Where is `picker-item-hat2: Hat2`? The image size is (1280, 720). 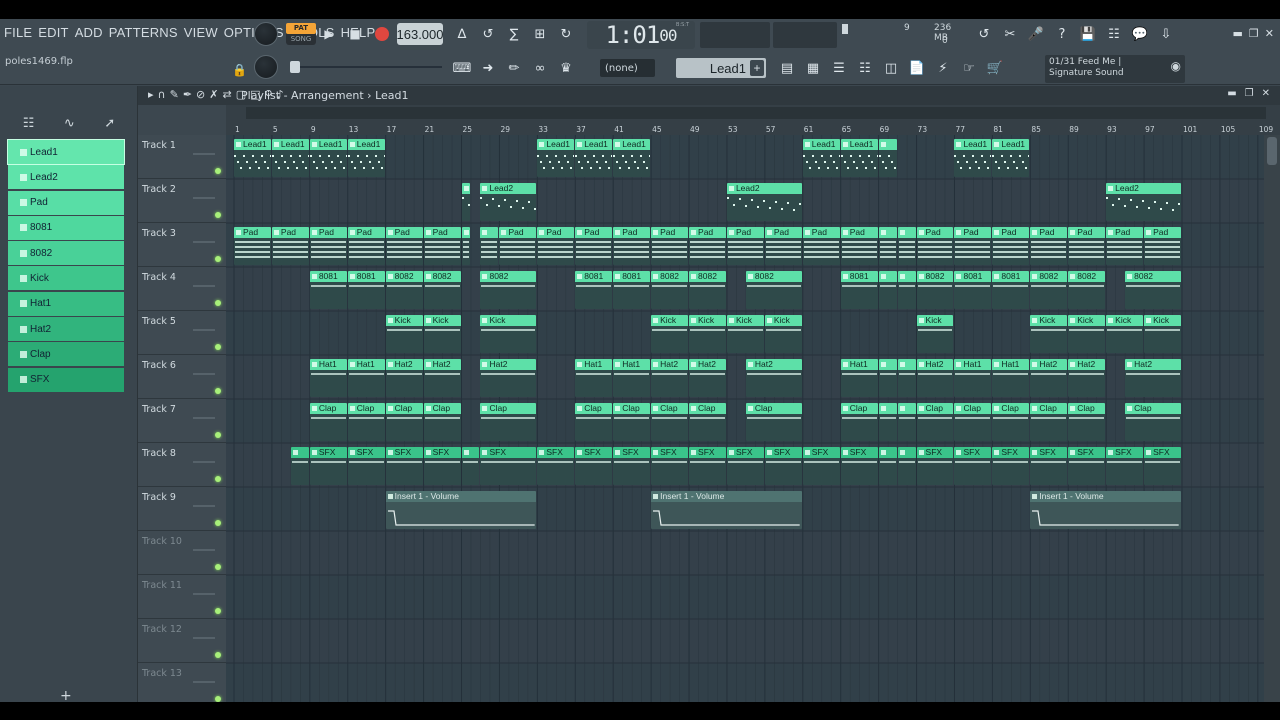 picker-item-hat2: Hat2 is located at coordinates (66, 329).